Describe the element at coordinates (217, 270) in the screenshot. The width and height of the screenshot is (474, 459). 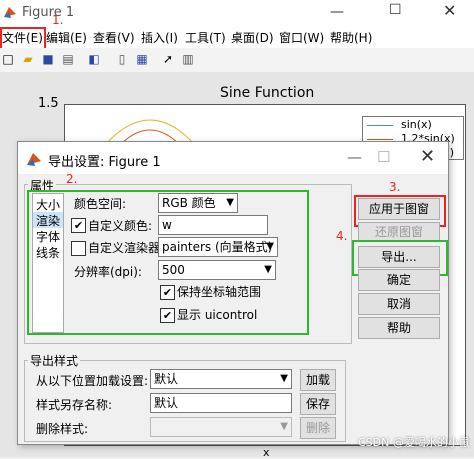
I see `resolution-select: 500 ▼` at that location.